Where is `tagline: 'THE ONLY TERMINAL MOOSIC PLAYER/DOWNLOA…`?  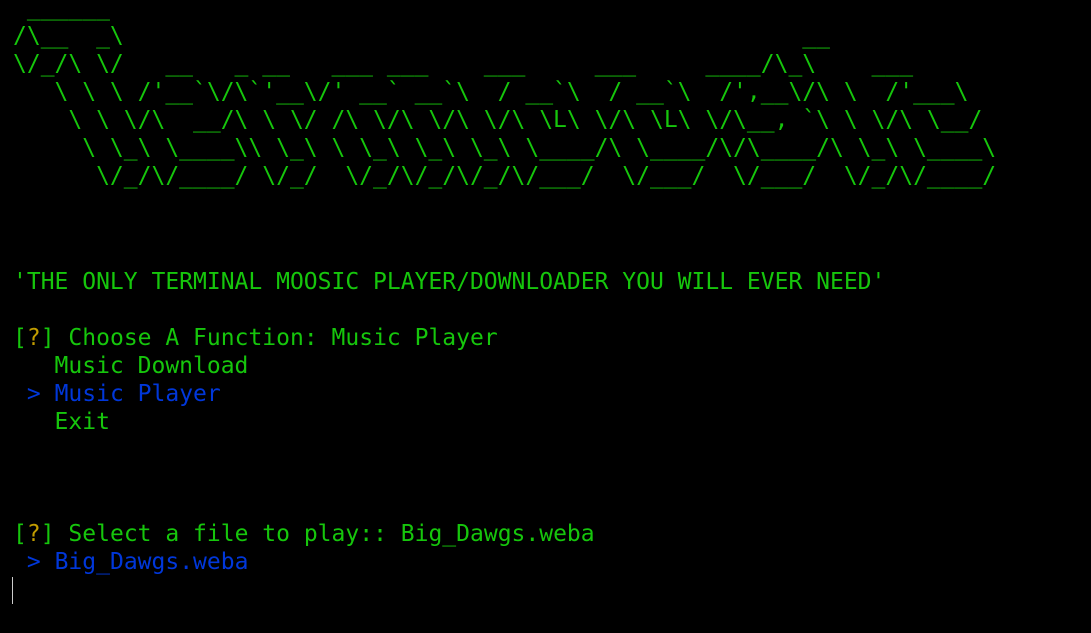 tagline: 'THE ONLY TERMINAL MOOSIC PLAYER/DOWNLOA… is located at coordinates (449, 282).